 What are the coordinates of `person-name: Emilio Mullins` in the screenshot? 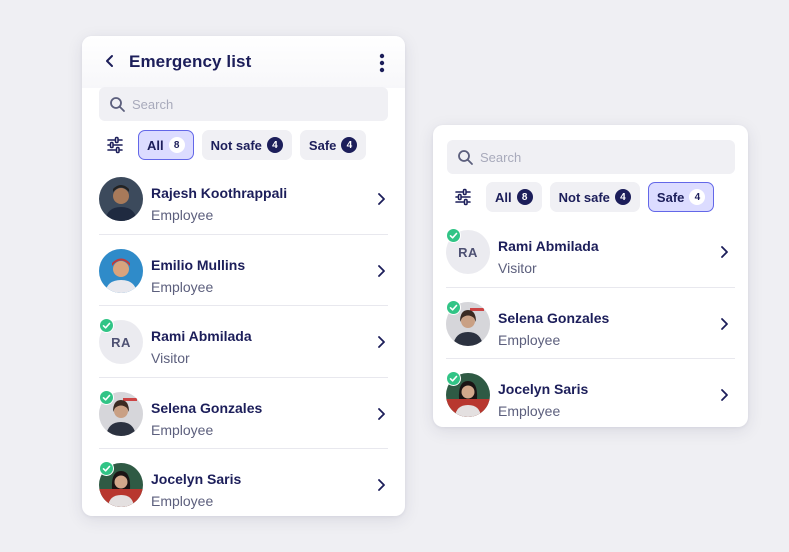 It's located at (198, 264).